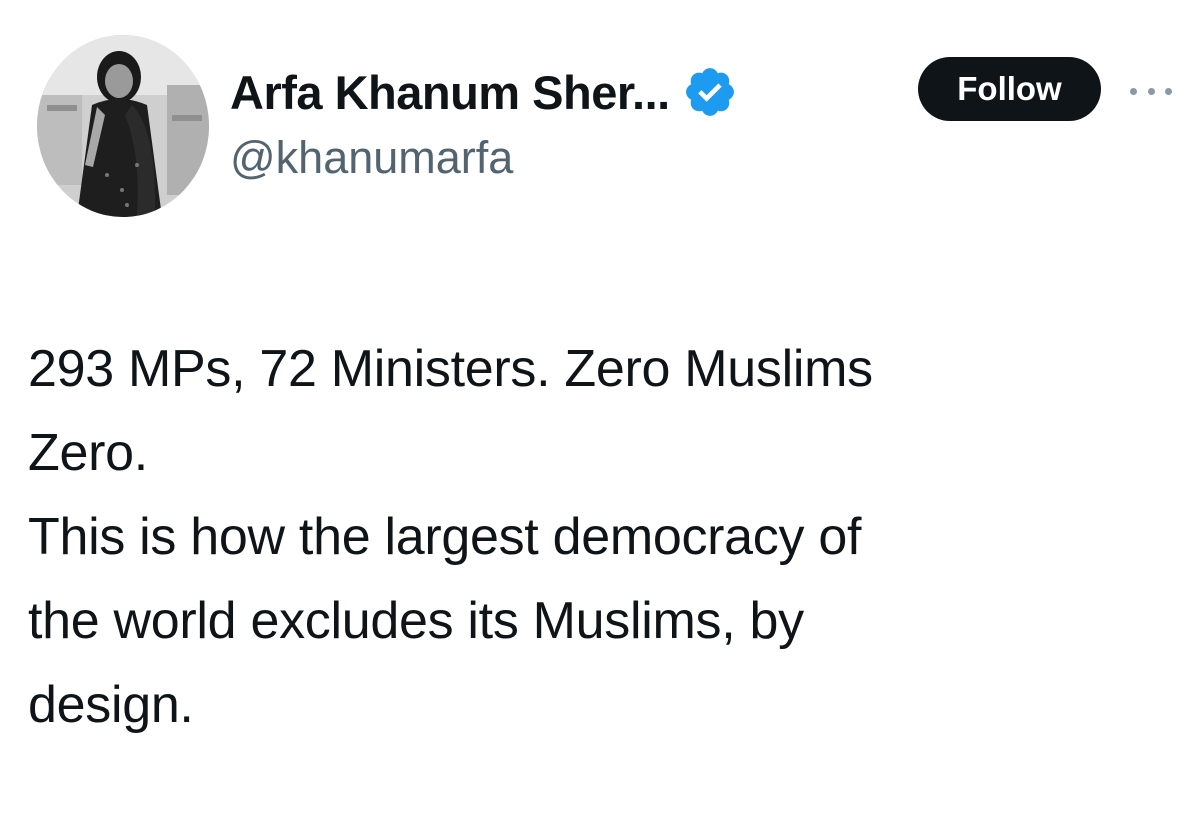 The height and width of the screenshot is (828, 1200). What do you see at coordinates (416, 621) in the screenshot?
I see `tweet-text-line: the world excludes its Muslims, by` at bounding box center [416, 621].